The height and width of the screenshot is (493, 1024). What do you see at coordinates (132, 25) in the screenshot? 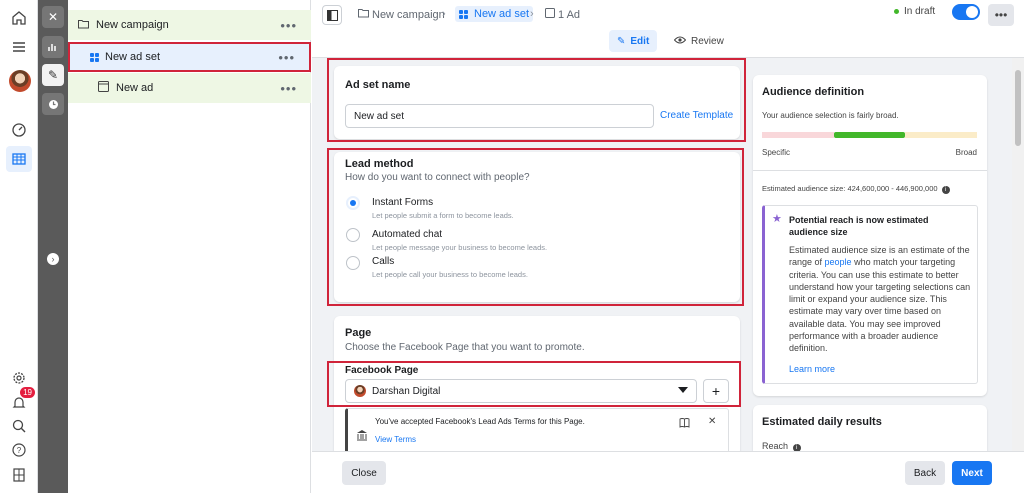
I see `tree-campaign-label: New campaign` at bounding box center [132, 25].